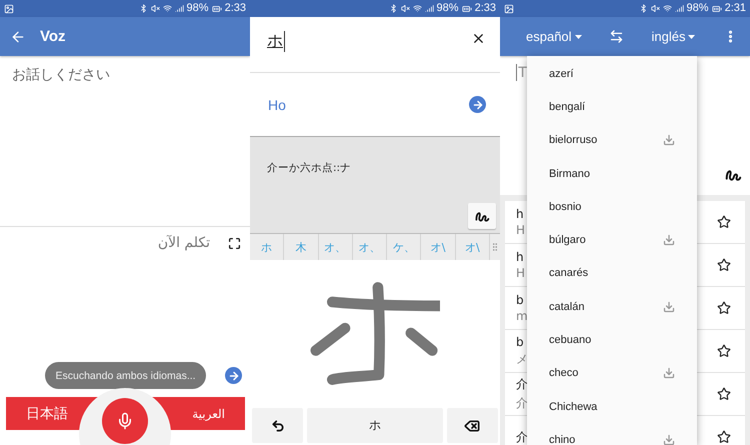  What do you see at coordinates (612, 73) in the screenshot?
I see `language-menu-item: azerí` at bounding box center [612, 73].